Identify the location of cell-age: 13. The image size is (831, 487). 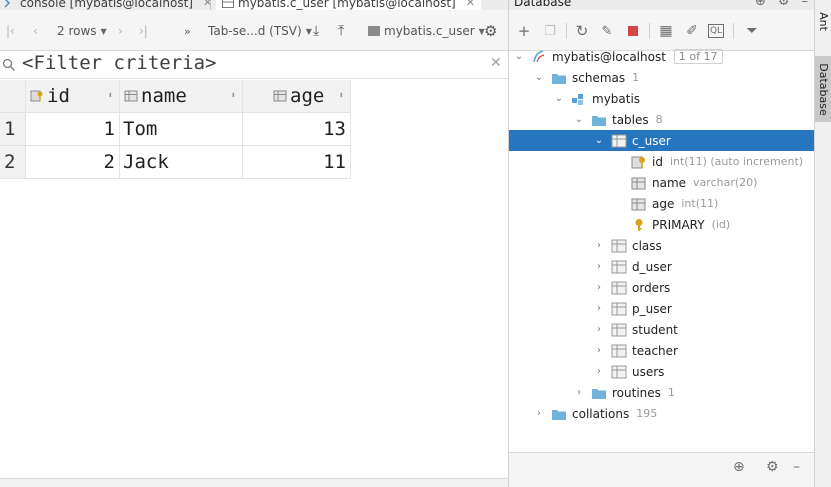
(297, 129).